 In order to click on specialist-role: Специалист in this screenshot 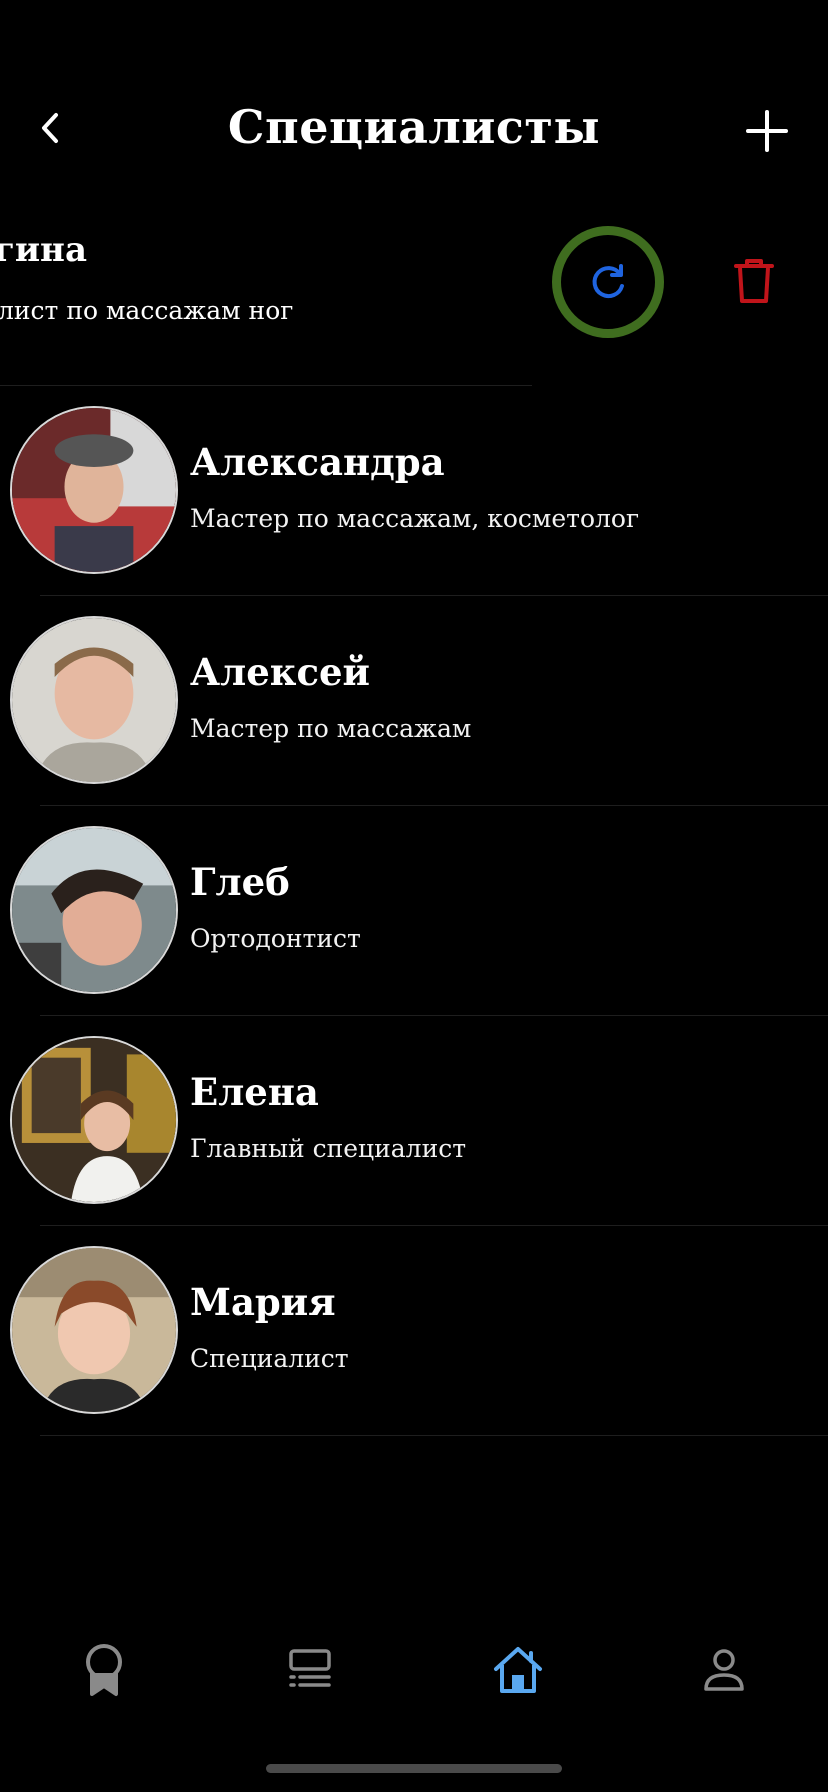, I will do `click(269, 1358)`.